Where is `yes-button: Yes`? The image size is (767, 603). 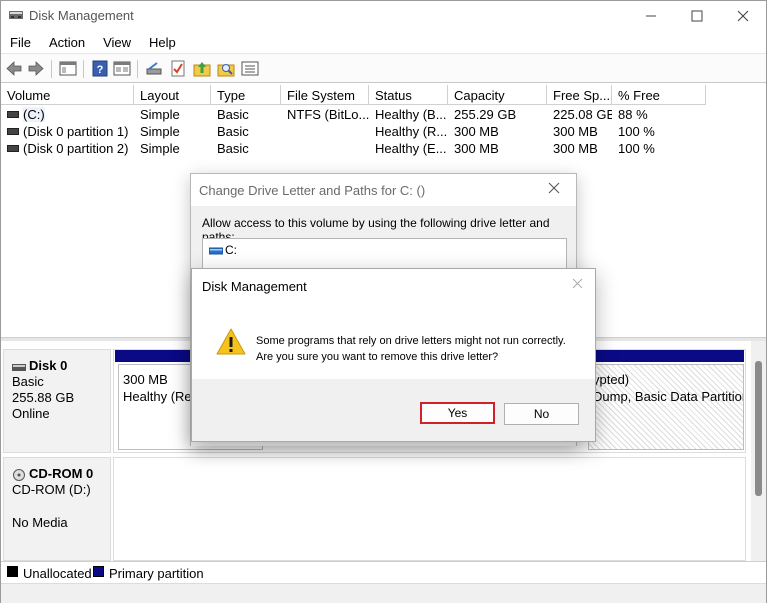 yes-button: Yes is located at coordinates (457, 413).